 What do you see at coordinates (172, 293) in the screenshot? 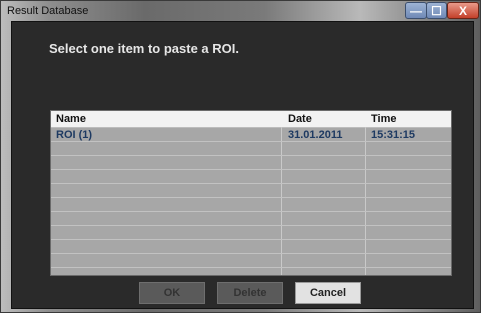
I see `ok-button: OK` at bounding box center [172, 293].